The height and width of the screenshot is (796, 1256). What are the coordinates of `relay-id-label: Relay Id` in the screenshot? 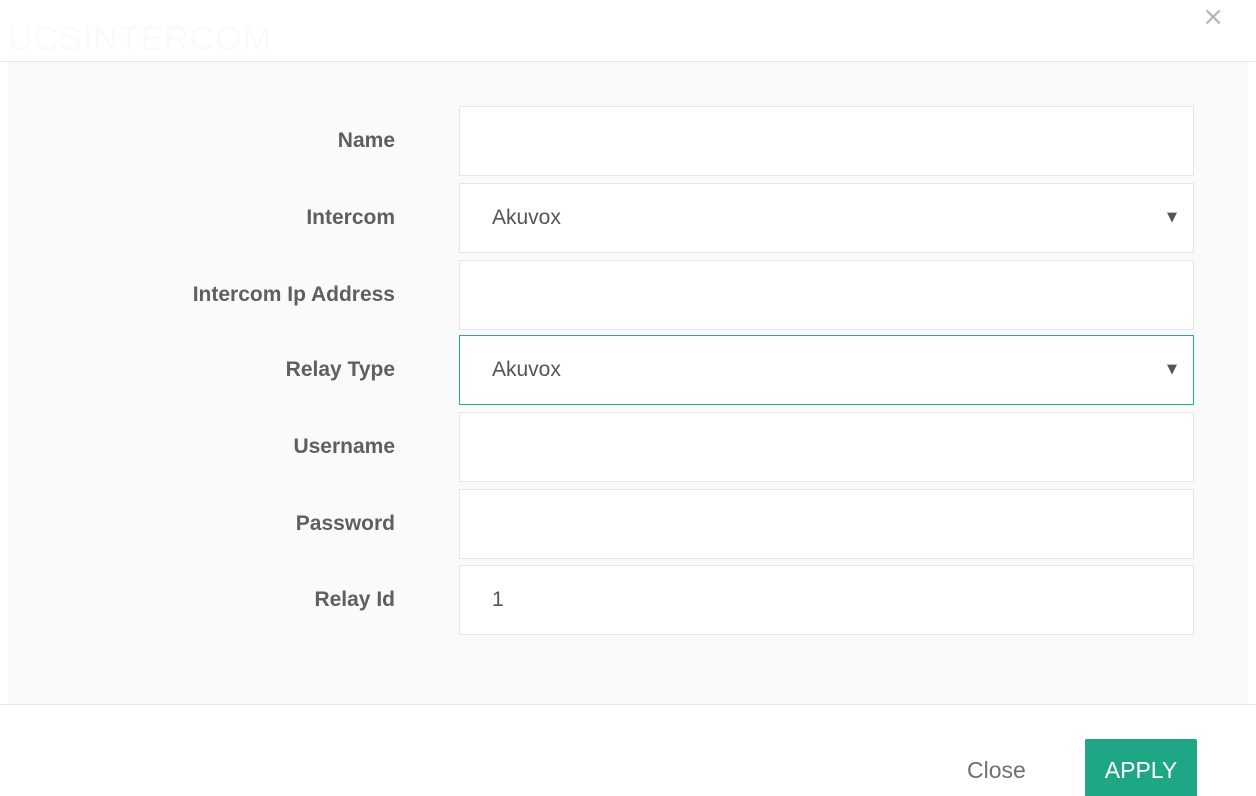 It's located at (354, 599).